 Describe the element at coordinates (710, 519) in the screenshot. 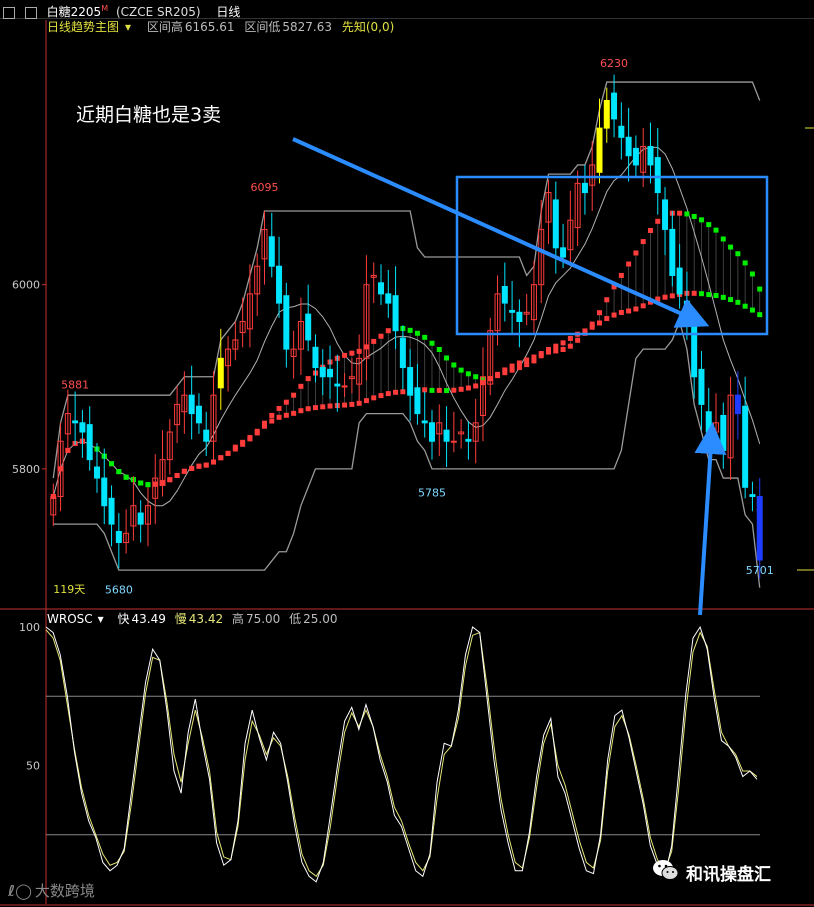

I see `up-arrow` at that location.